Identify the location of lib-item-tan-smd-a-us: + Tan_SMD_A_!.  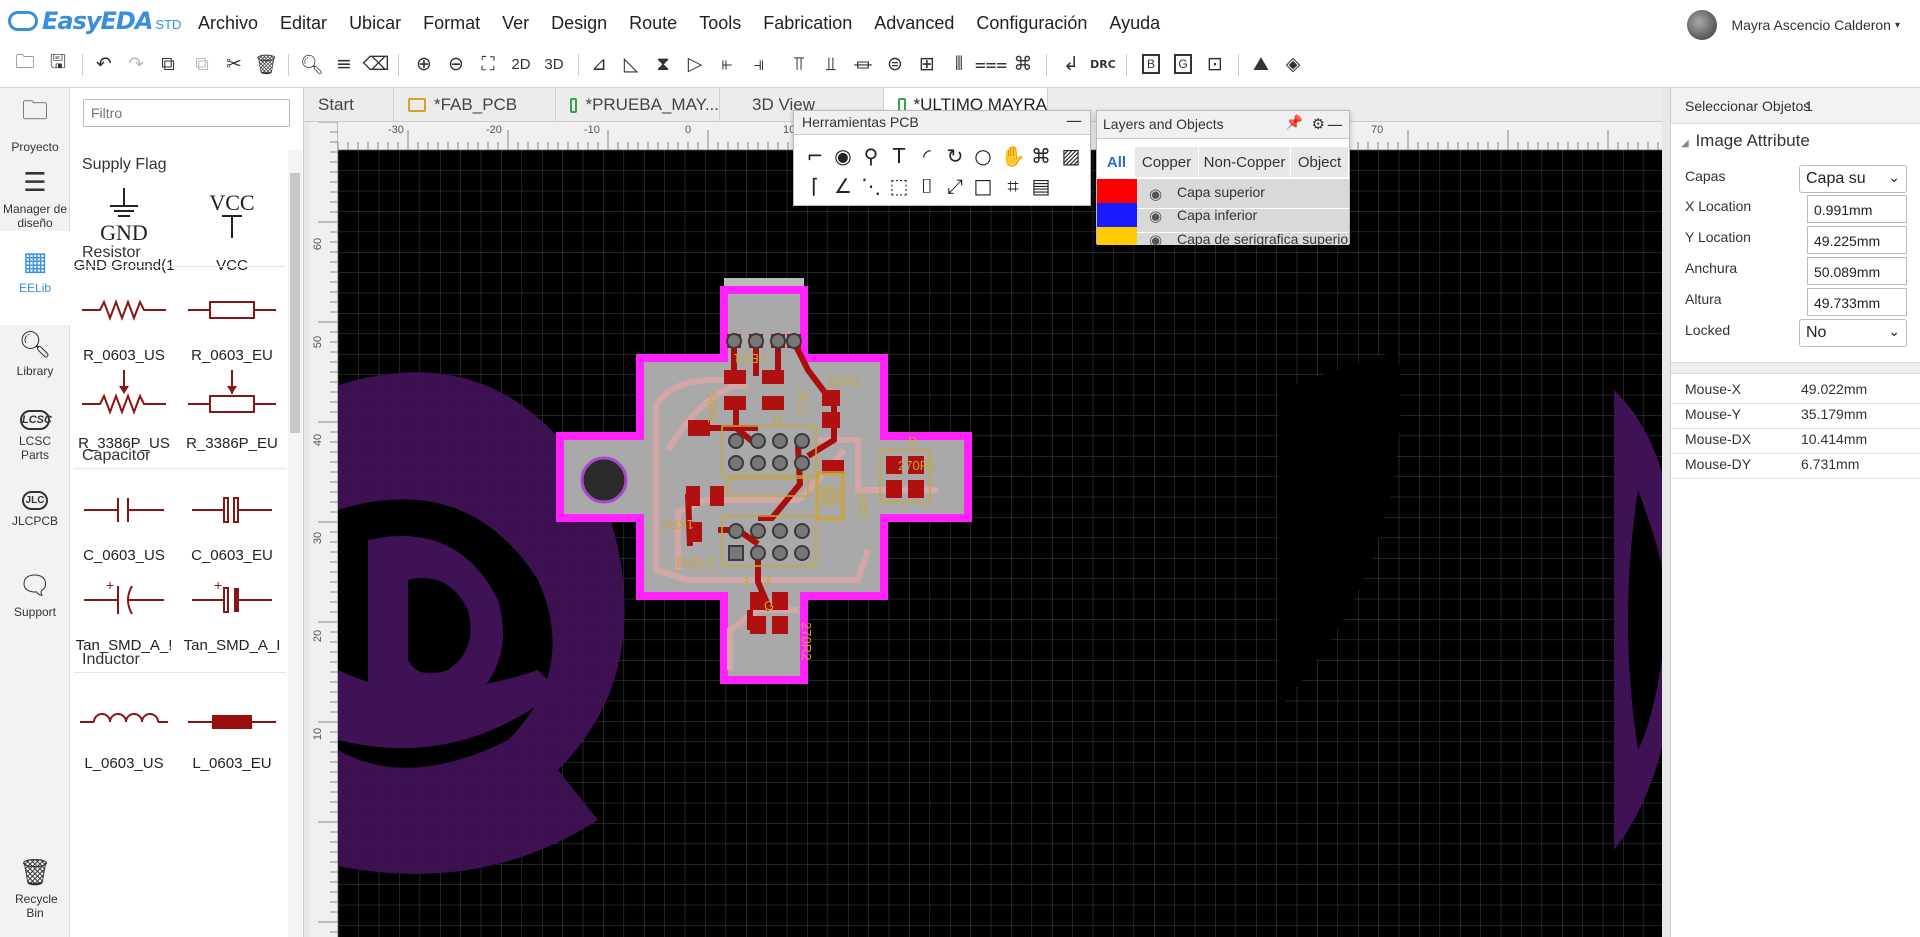
(124, 610).